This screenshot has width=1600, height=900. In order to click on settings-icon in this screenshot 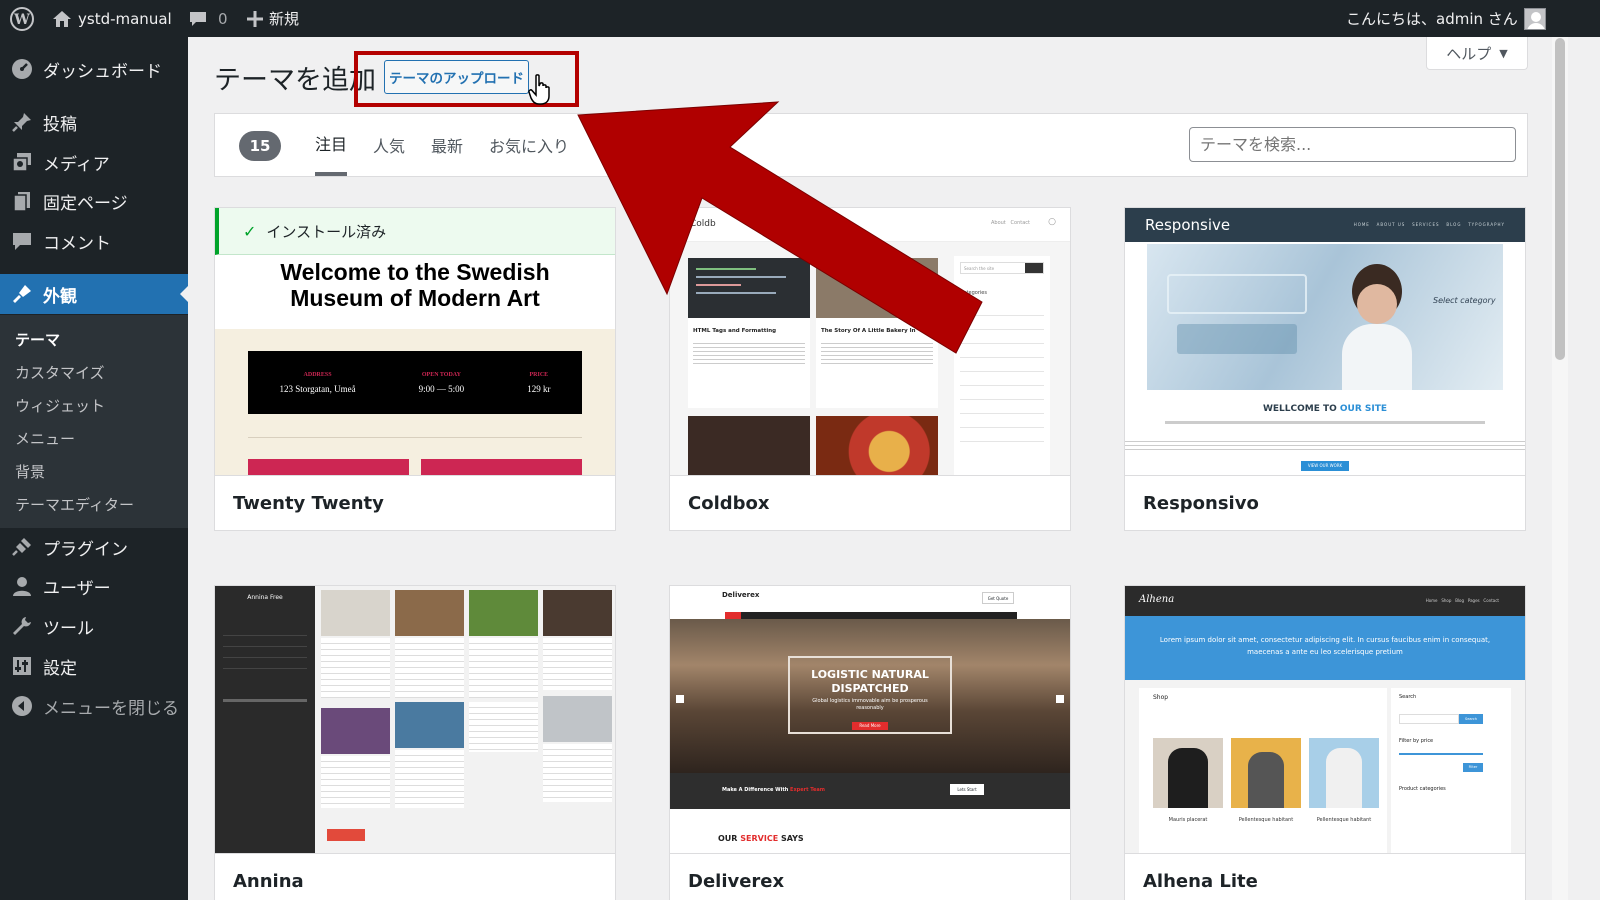, I will do `click(22, 666)`.